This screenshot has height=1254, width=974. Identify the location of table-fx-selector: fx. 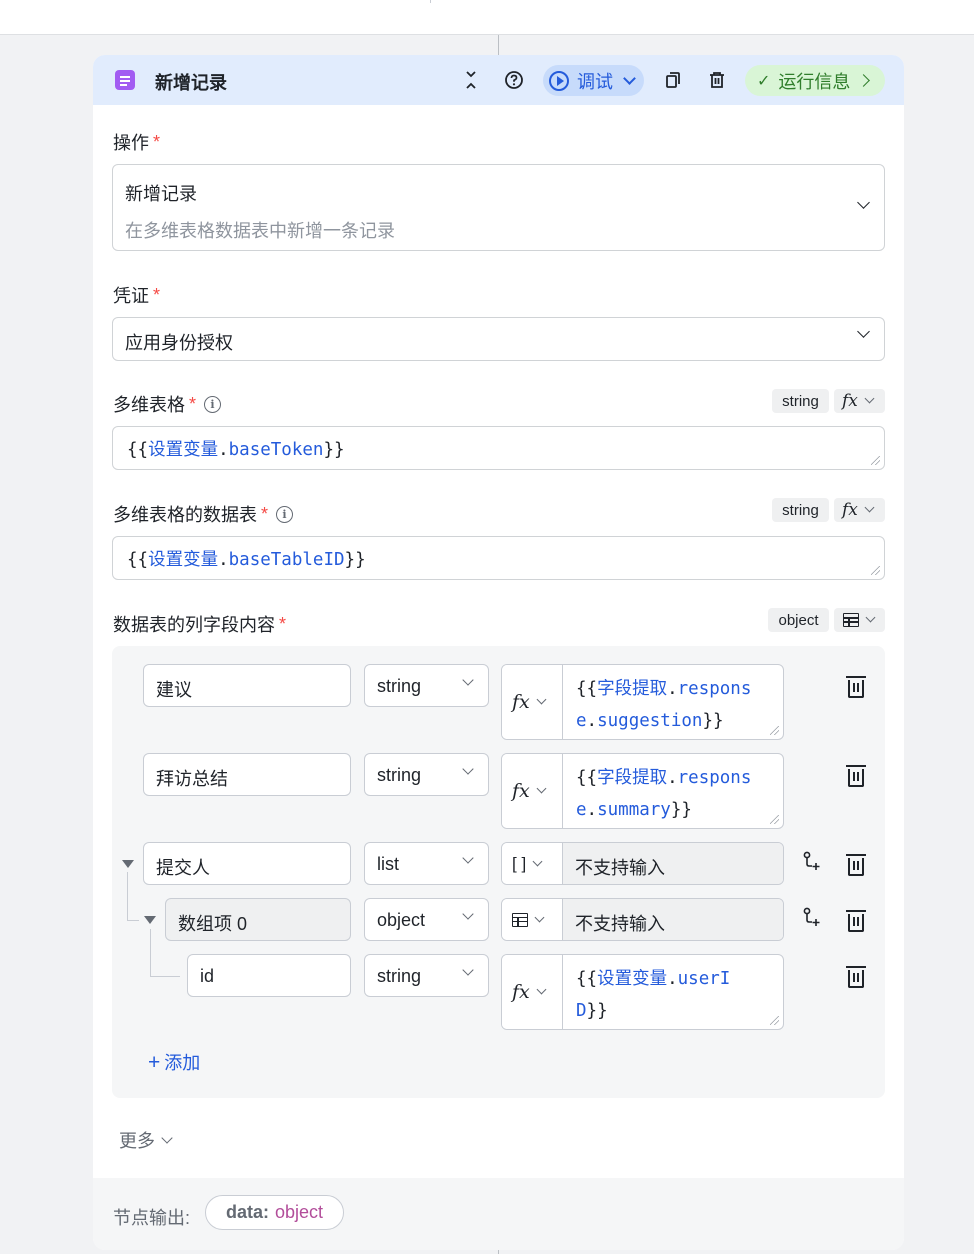
(859, 510).